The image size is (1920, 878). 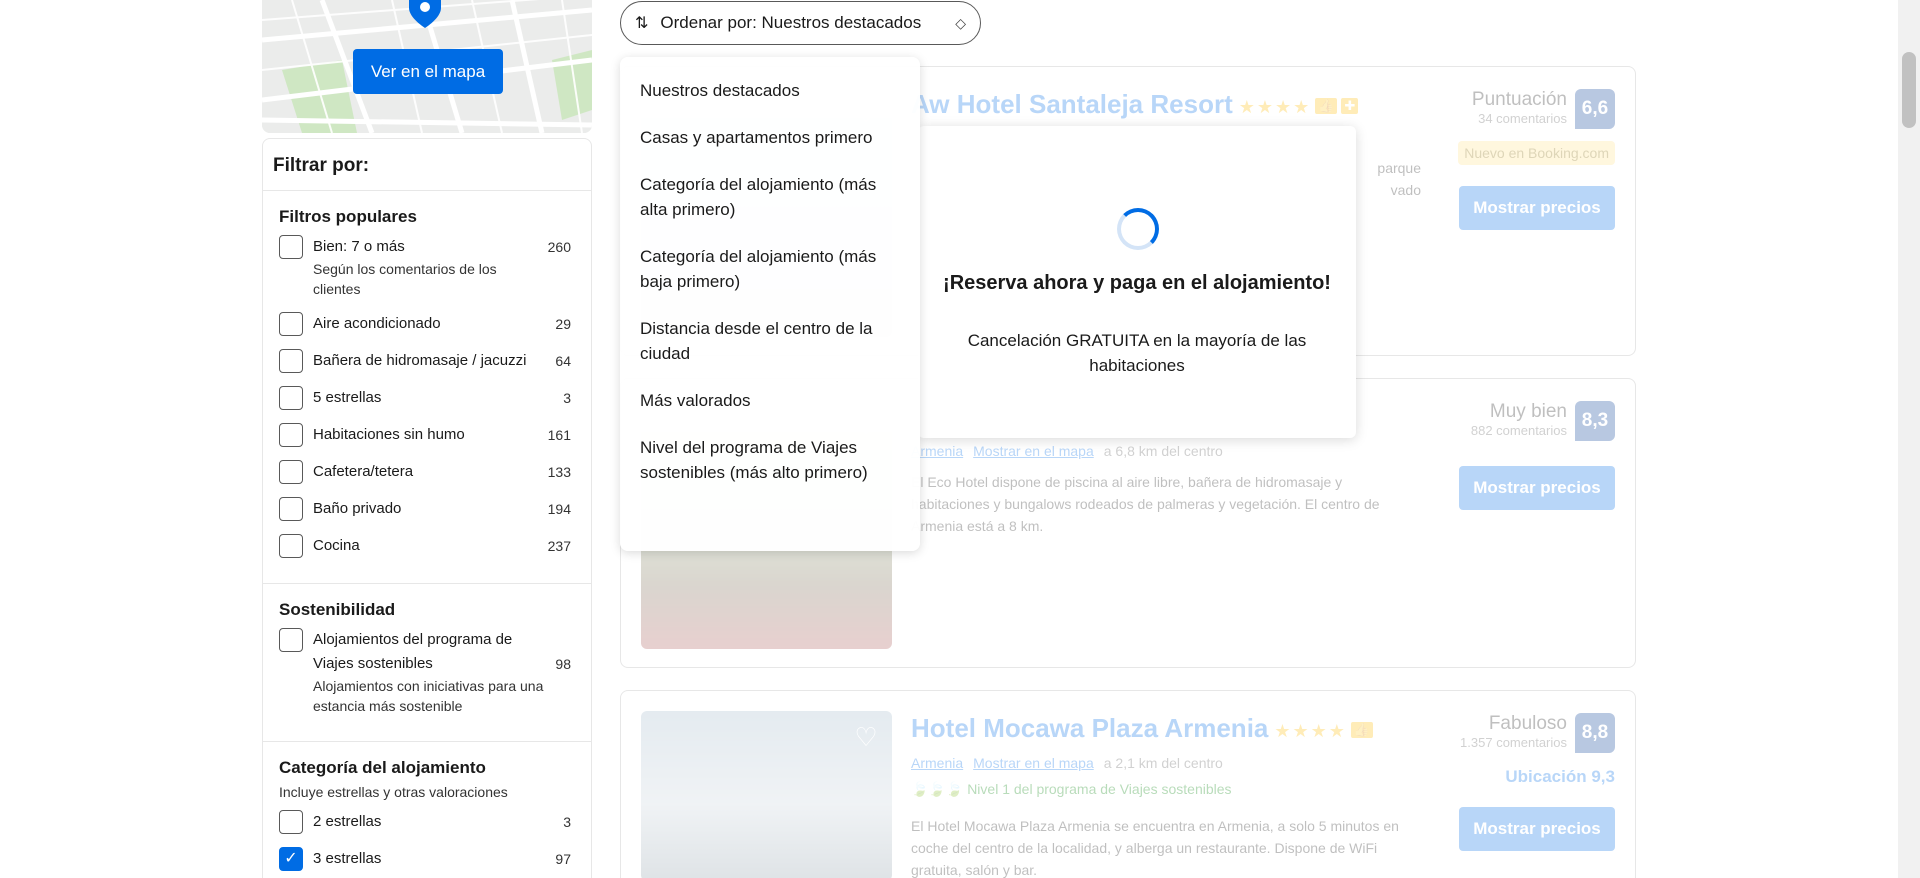 I want to click on score-badge: 8,8, so click(x=1595, y=733).